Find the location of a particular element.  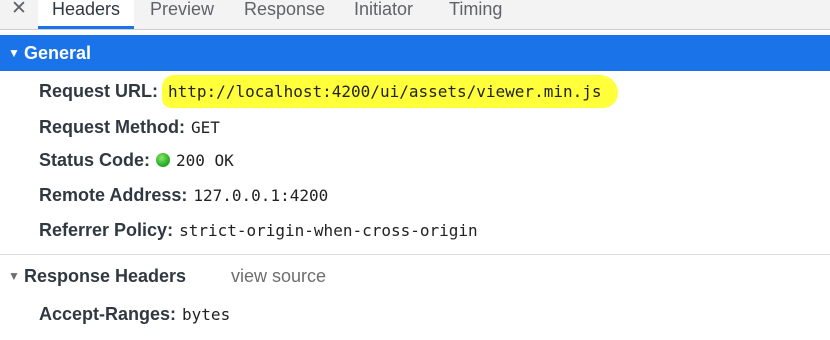

referrer-policy-value: strict-origin-when-cross-origin is located at coordinates (328, 230).